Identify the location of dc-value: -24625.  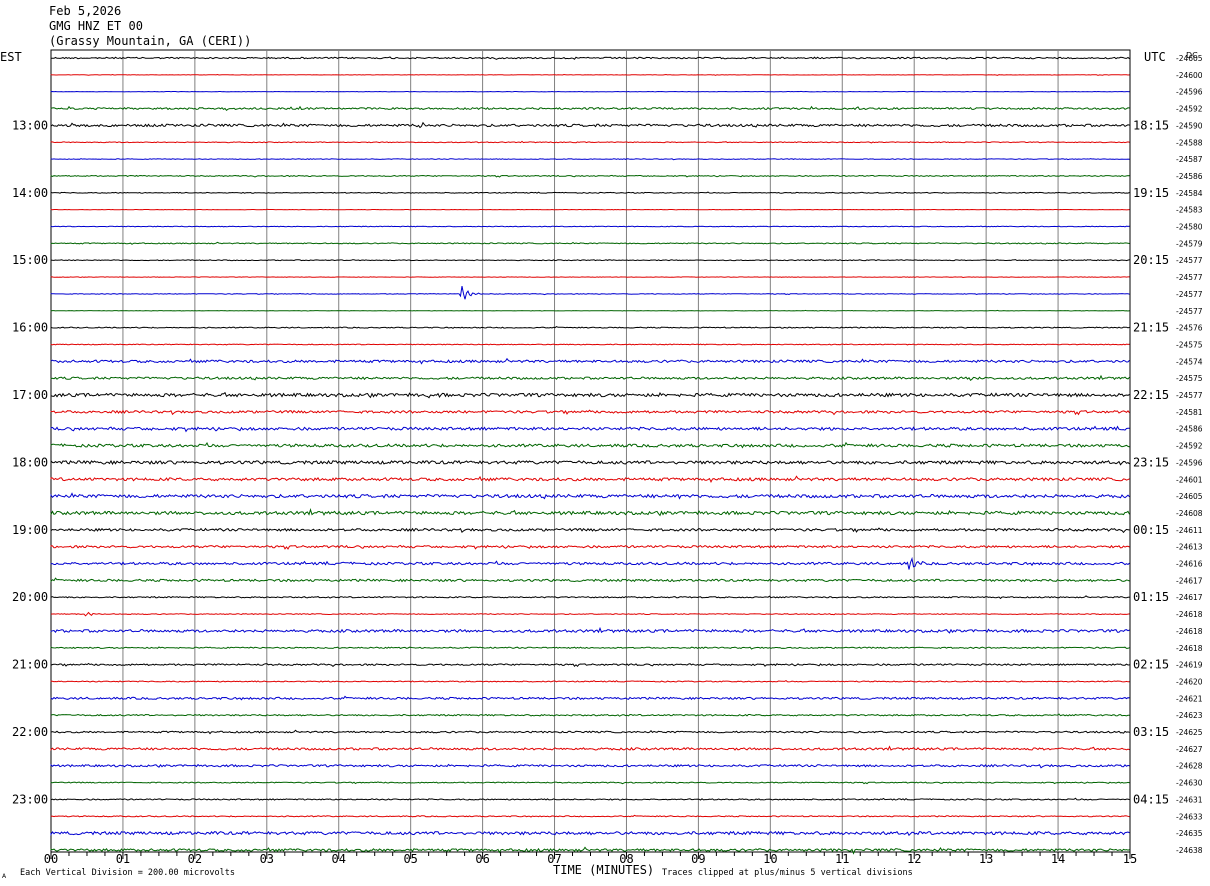
(1189, 732).